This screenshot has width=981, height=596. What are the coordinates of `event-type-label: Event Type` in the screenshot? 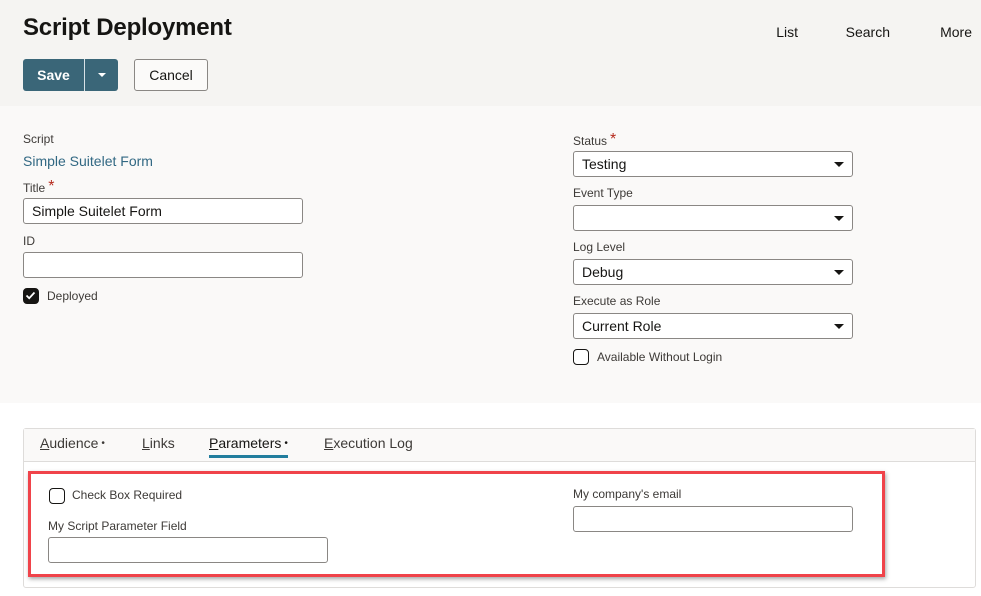 It's located at (603, 193).